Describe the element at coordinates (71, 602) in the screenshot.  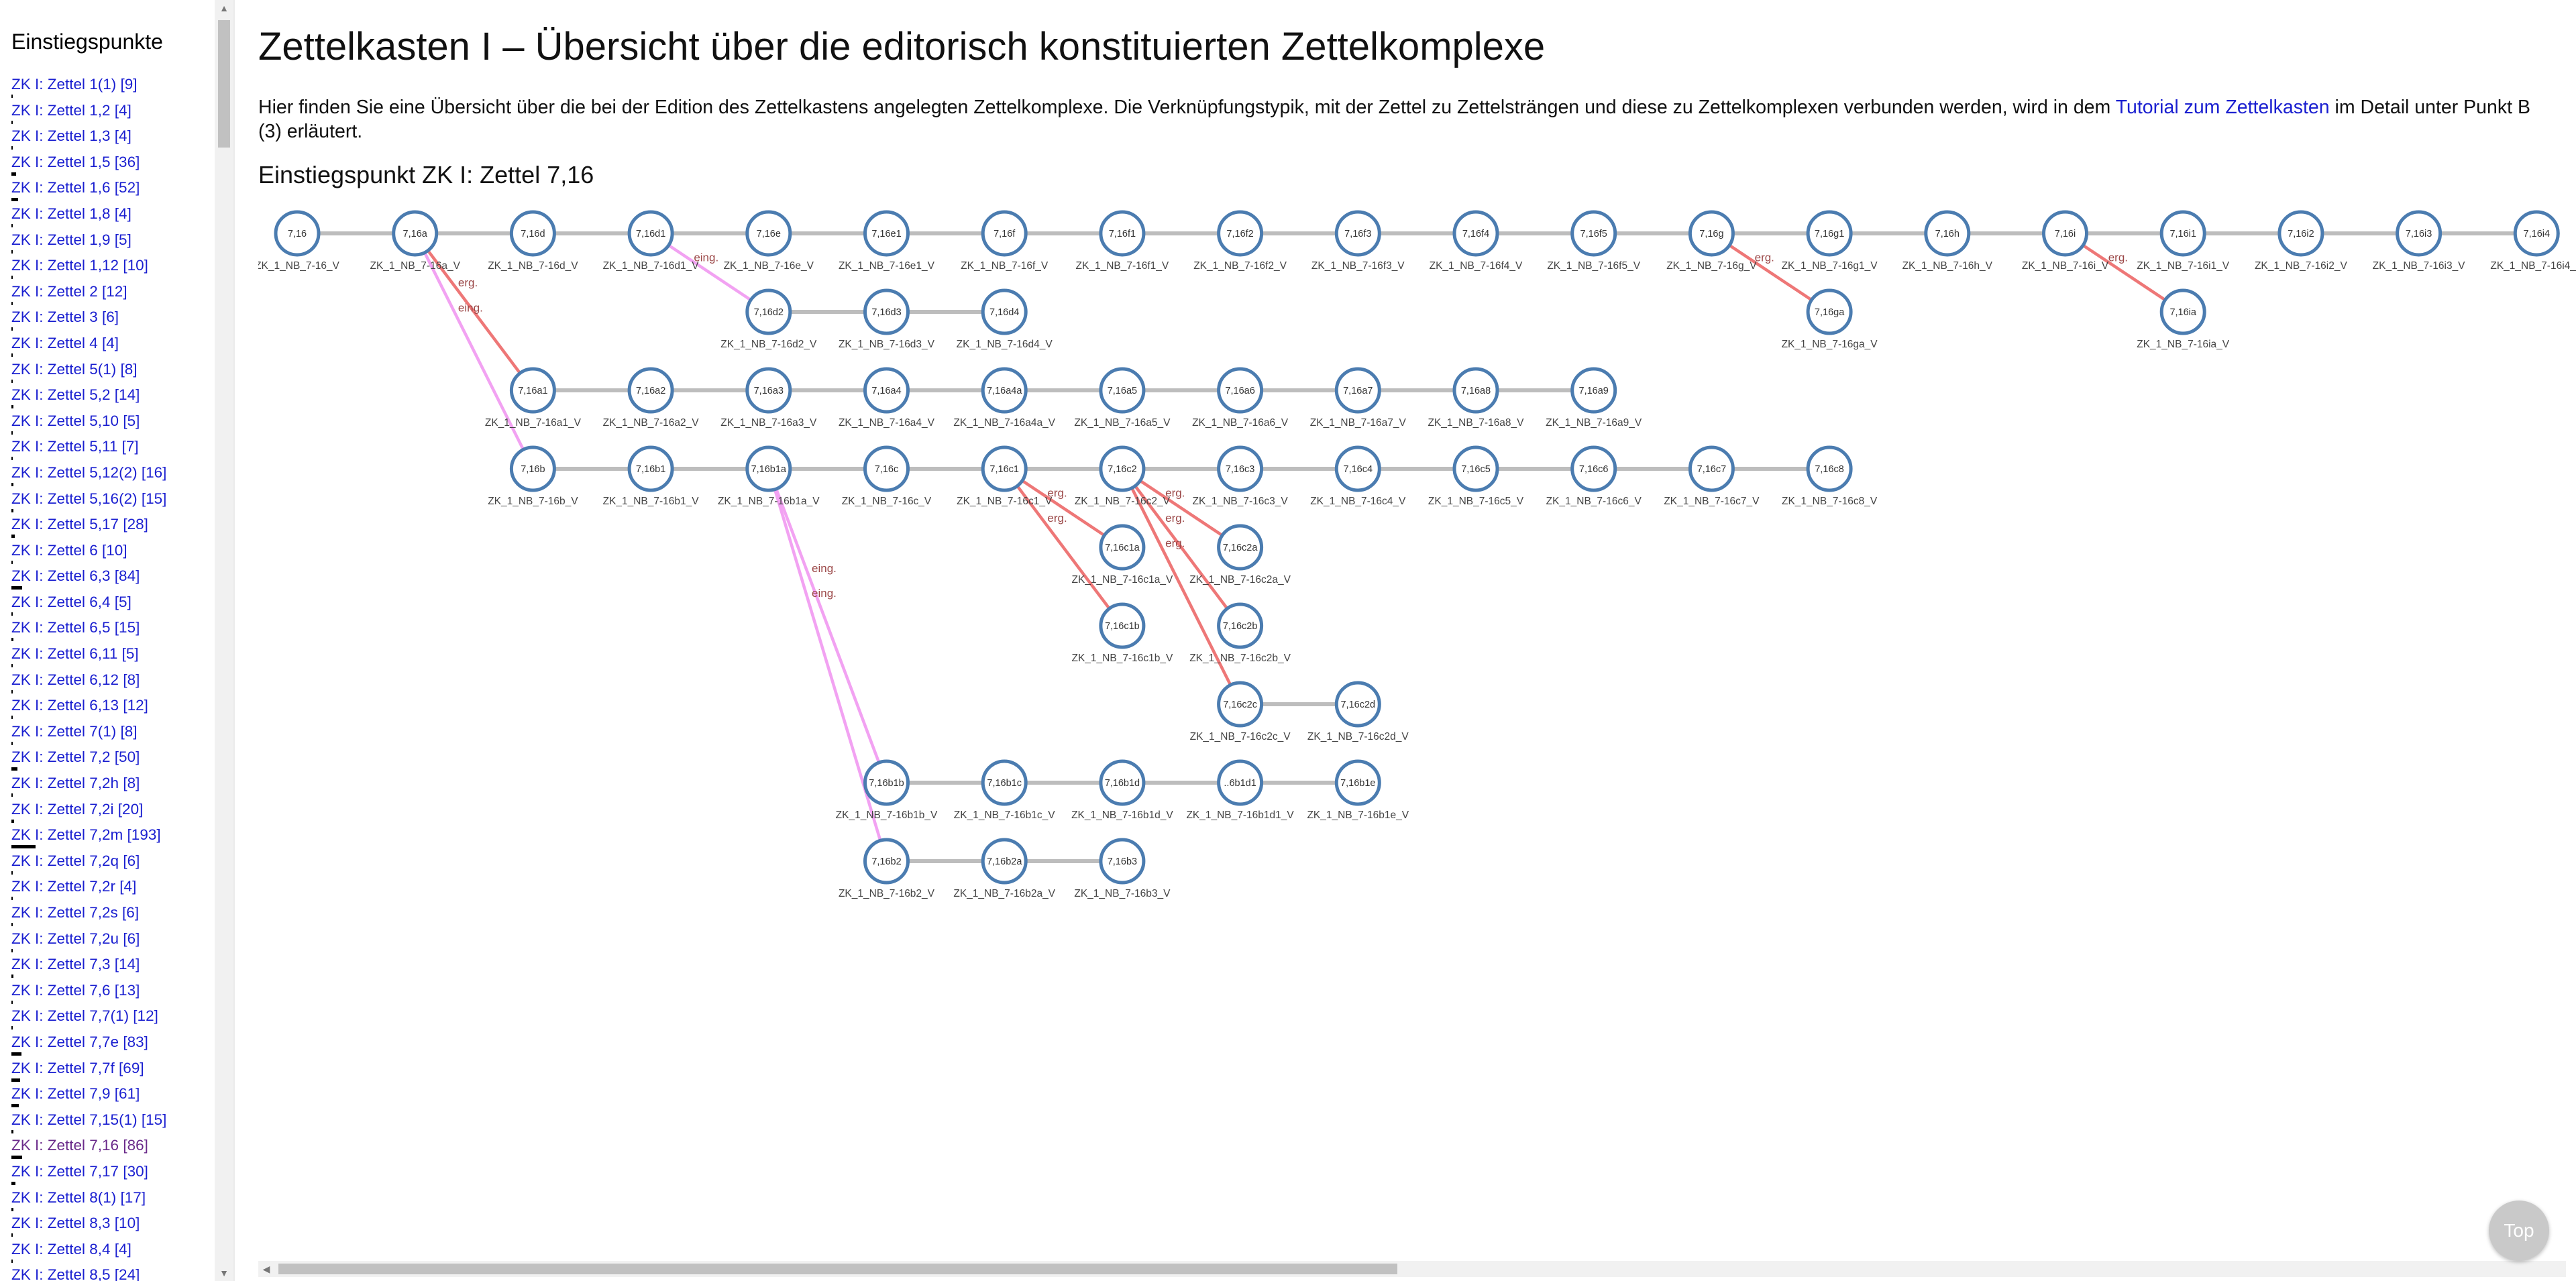
I see `sidebar-item-link: ZK I: Zettel 6,4 [5]` at that location.